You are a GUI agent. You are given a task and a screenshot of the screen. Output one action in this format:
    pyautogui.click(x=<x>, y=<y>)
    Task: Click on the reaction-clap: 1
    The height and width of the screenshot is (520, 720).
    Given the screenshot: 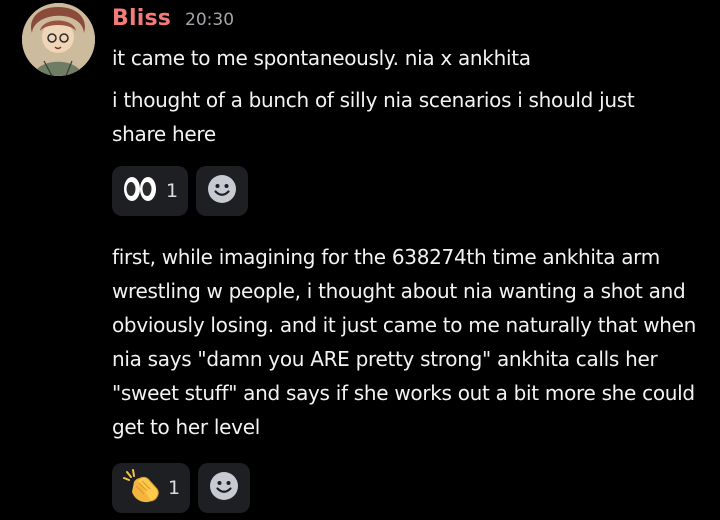 What is the action you would take?
    pyautogui.click(x=151, y=488)
    